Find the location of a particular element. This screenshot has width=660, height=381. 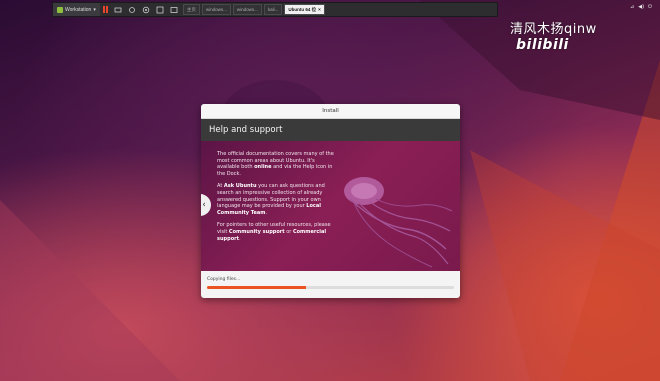

workspace-label: Workstation is located at coordinates (78, 9).